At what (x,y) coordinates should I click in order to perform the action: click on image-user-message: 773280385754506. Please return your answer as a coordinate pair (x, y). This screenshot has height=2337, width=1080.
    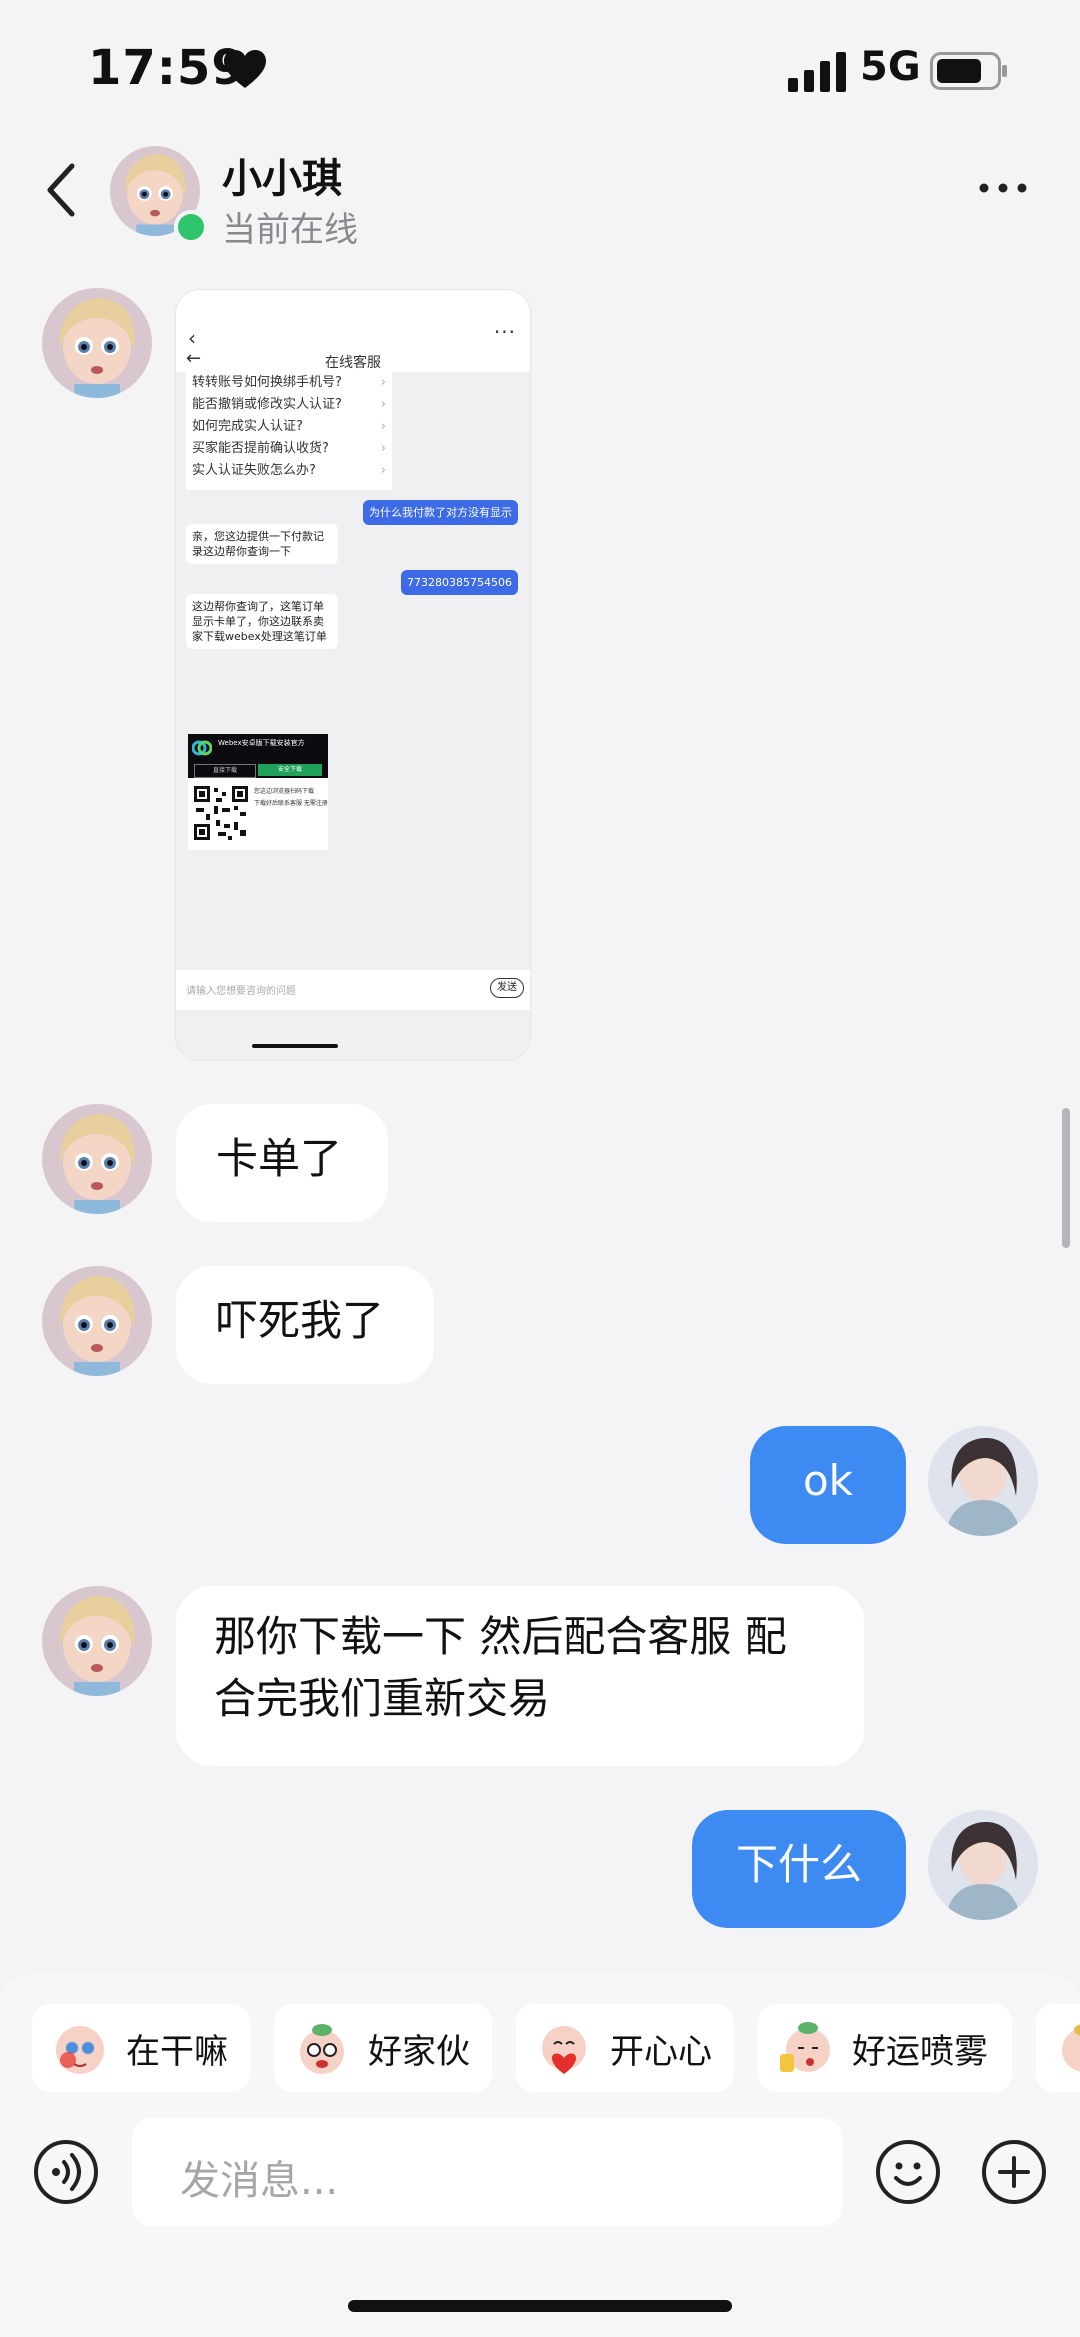
    Looking at the image, I should click on (459, 582).